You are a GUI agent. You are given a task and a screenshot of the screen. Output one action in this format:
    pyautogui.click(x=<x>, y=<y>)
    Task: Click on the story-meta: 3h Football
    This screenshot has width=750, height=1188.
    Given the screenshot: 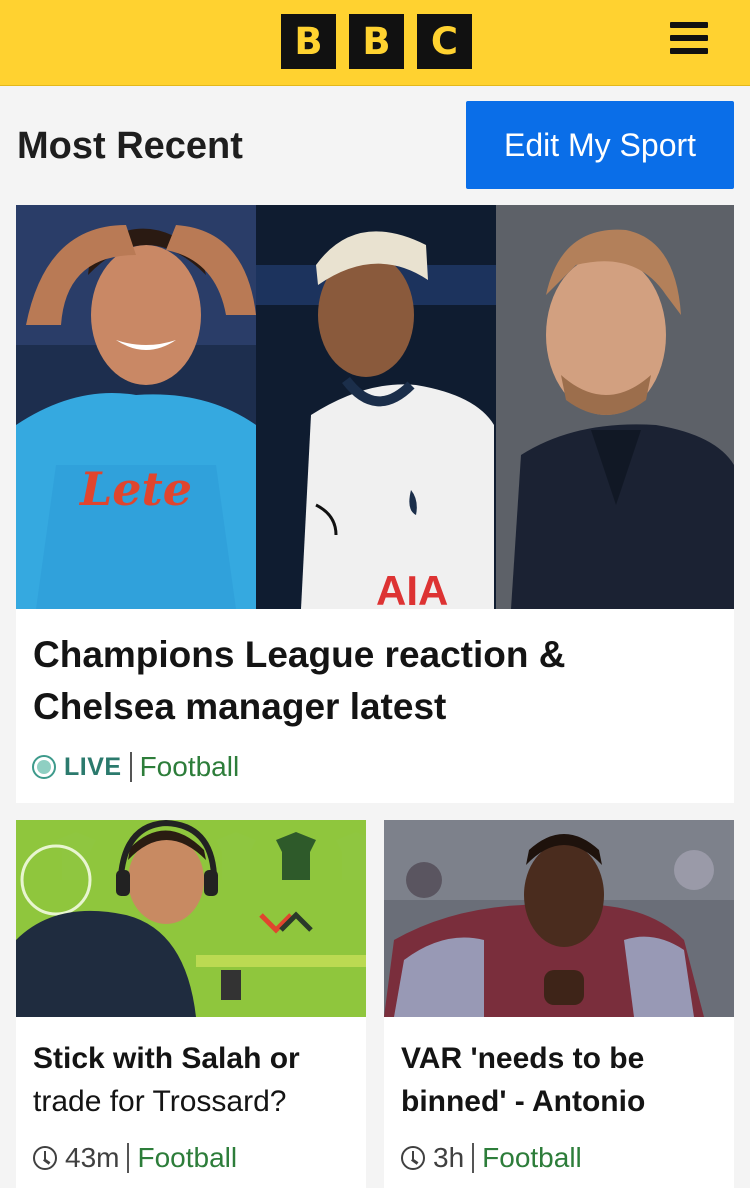 What is the action you would take?
    pyautogui.click(x=491, y=1158)
    